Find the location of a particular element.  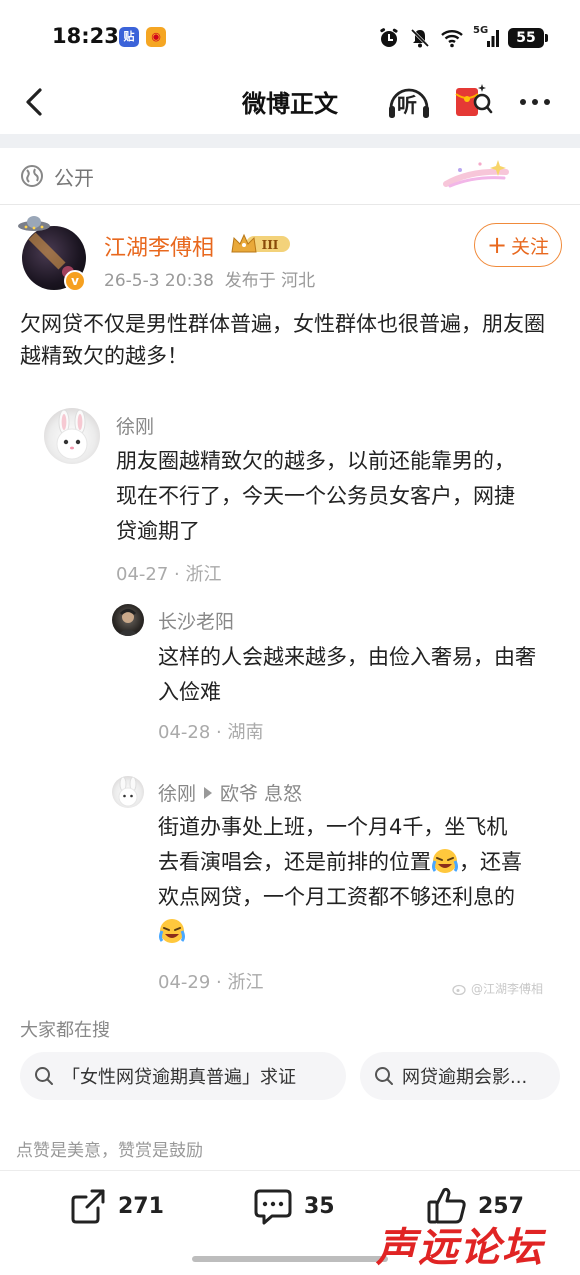

post-date: 26-5-3 20:38 is located at coordinates (159, 281).